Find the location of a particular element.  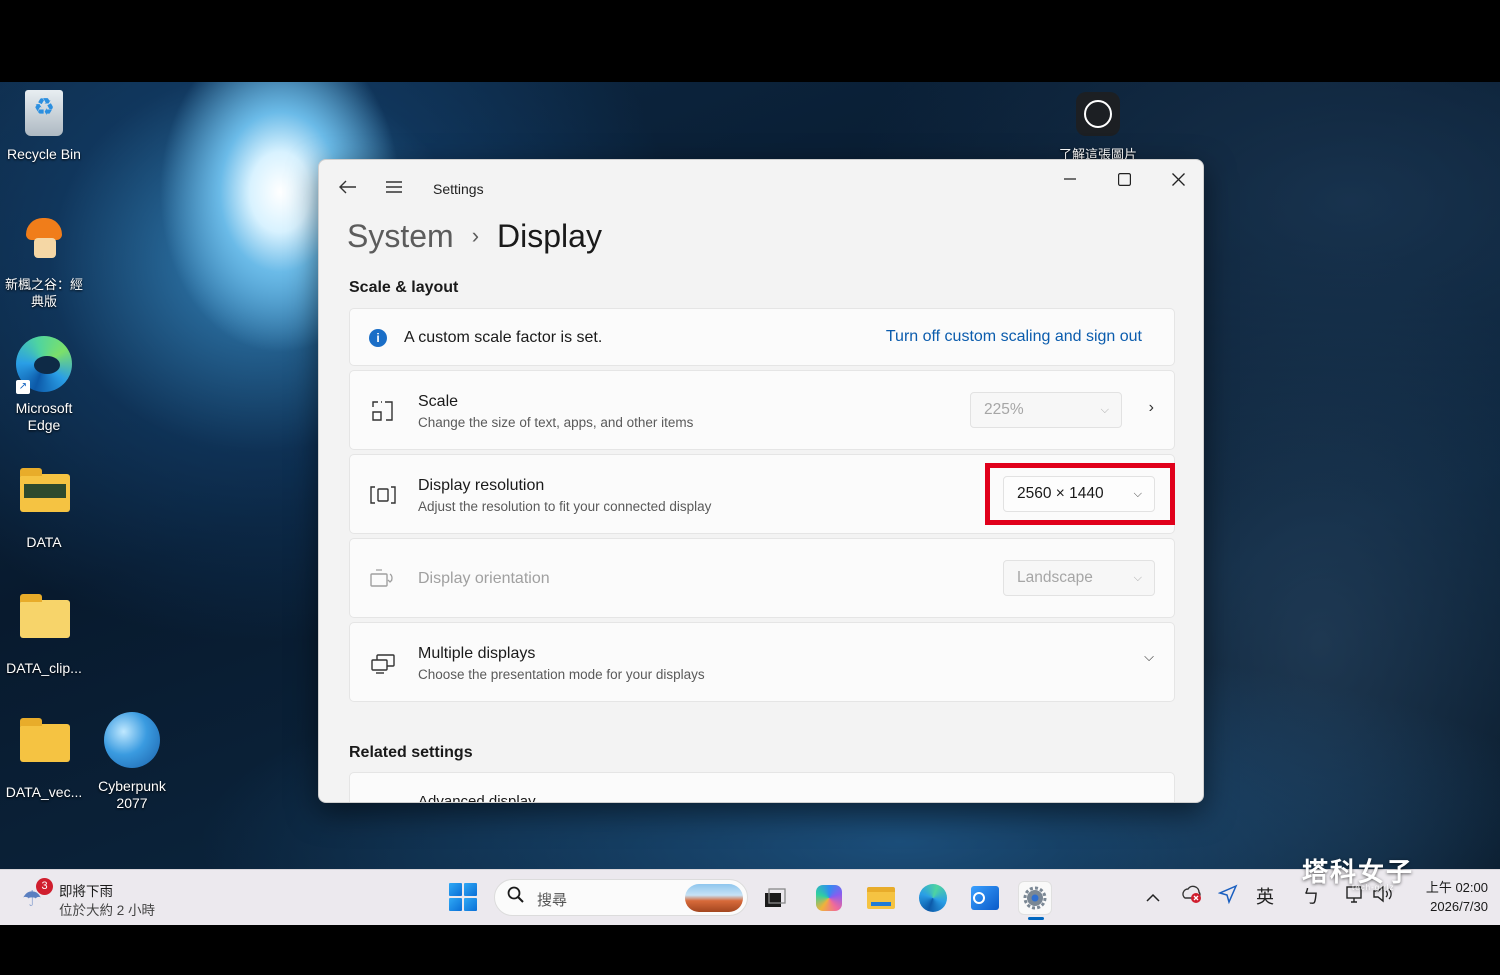

title-bar: Settings is located at coordinates (761, 188).